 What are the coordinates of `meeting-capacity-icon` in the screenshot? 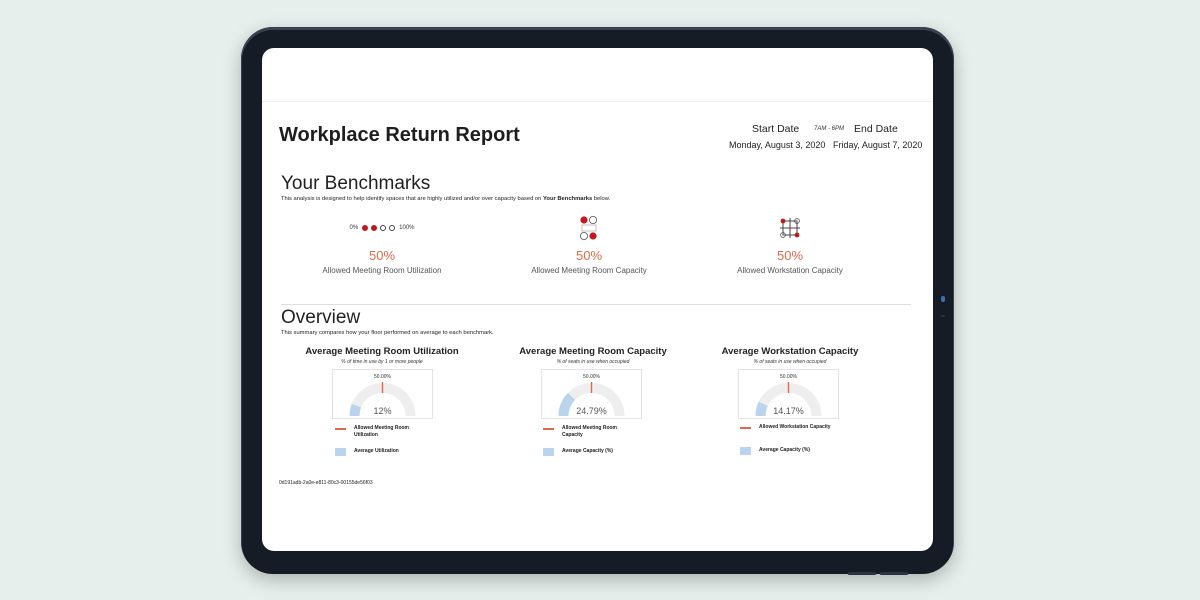 It's located at (589, 228).